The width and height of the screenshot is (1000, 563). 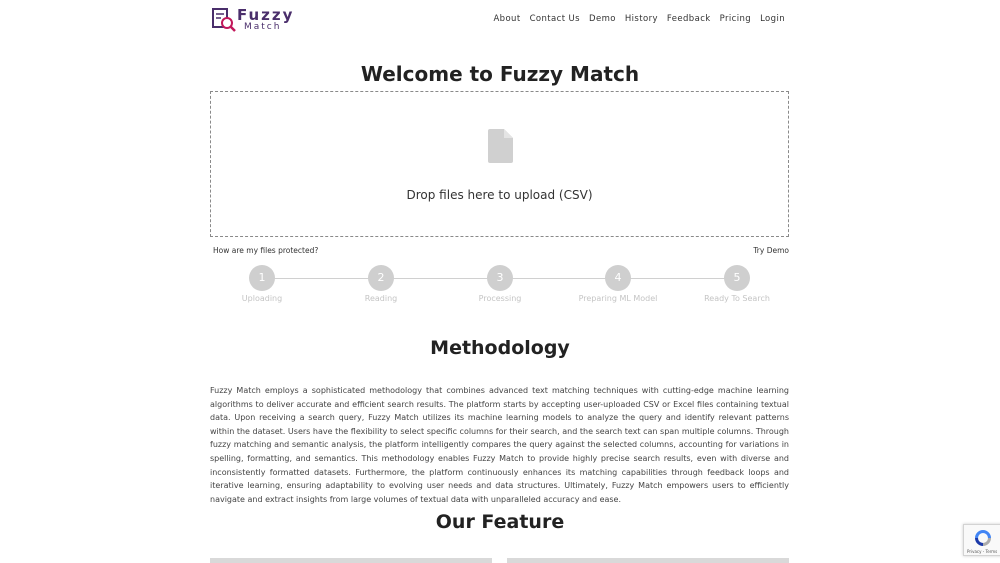 What do you see at coordinates (500, 522) in the screenshot?
I see `features-title: Our Feature` at bounding box center [500, 522].